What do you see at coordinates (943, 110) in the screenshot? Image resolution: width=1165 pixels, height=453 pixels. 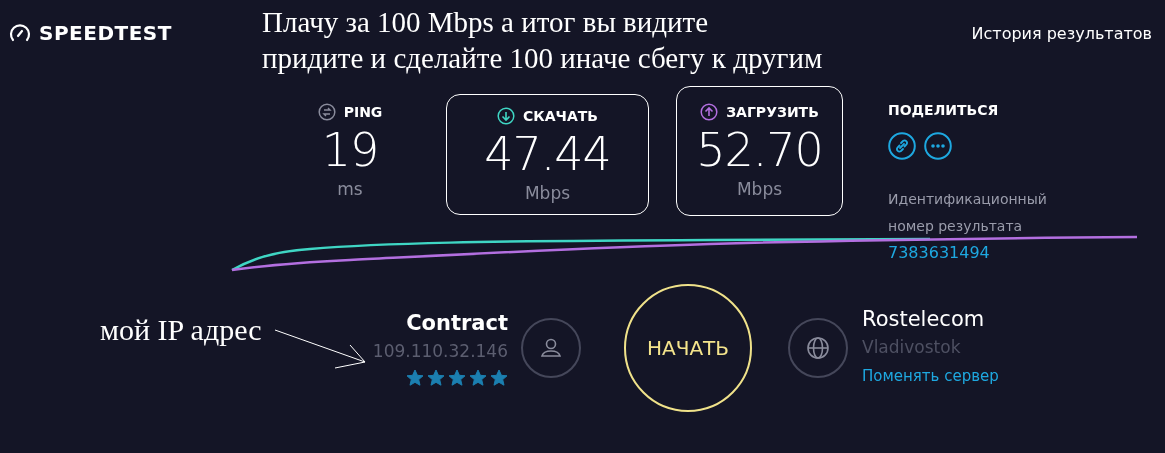 I see `share-label: ПОДЕЛИТЬСЯ` at bounding box center [943, 110].